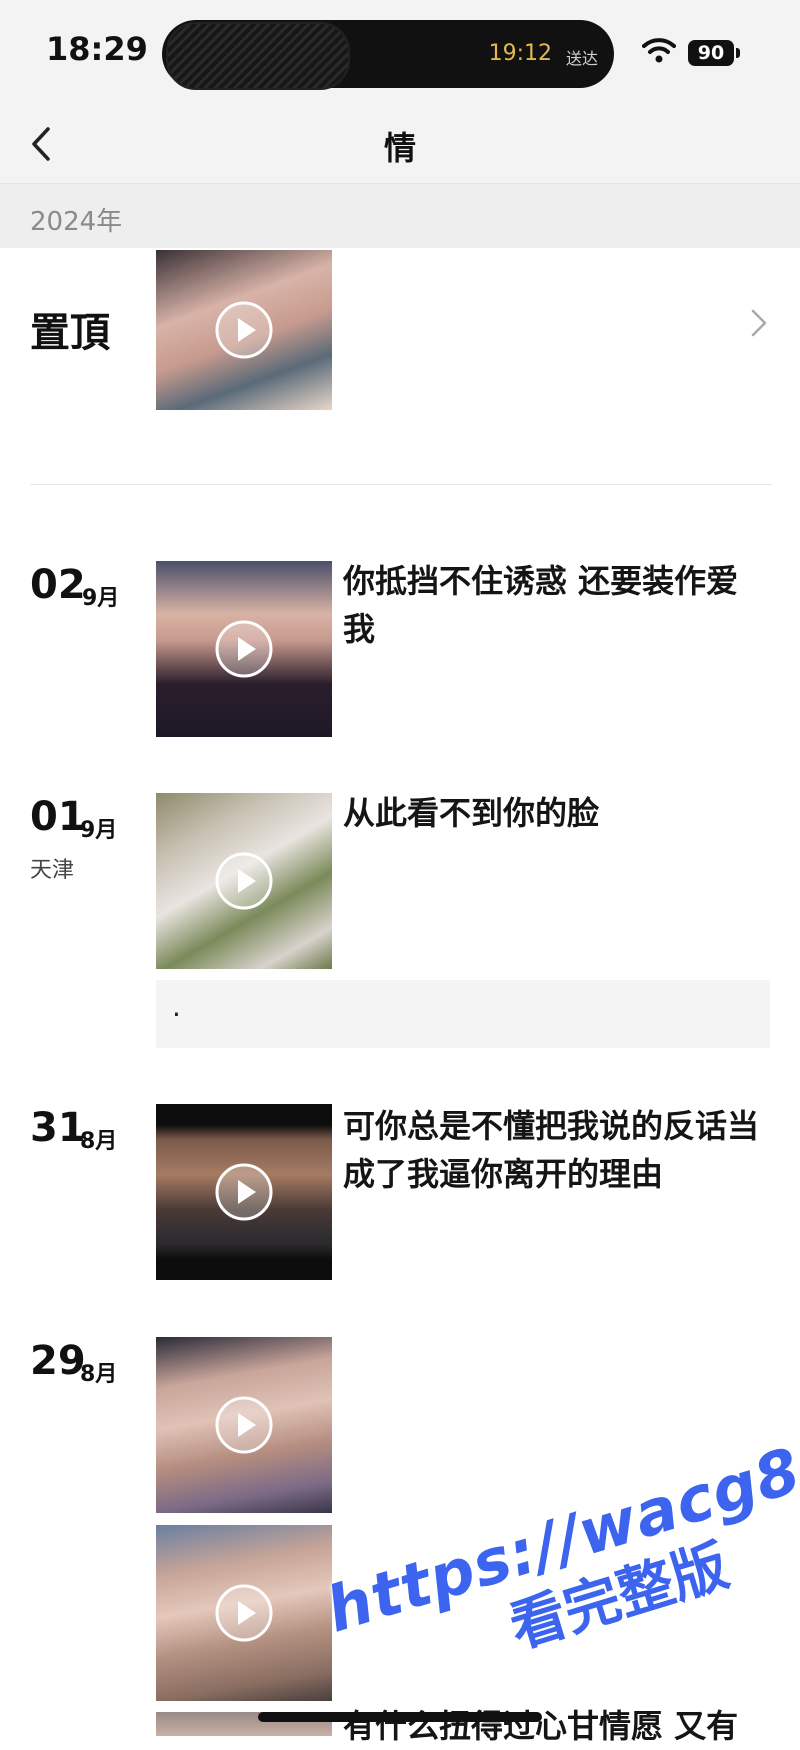 The height and width of the screenshot is (1750, 800). I want to click on post-location: 天津, so click(52, 870).